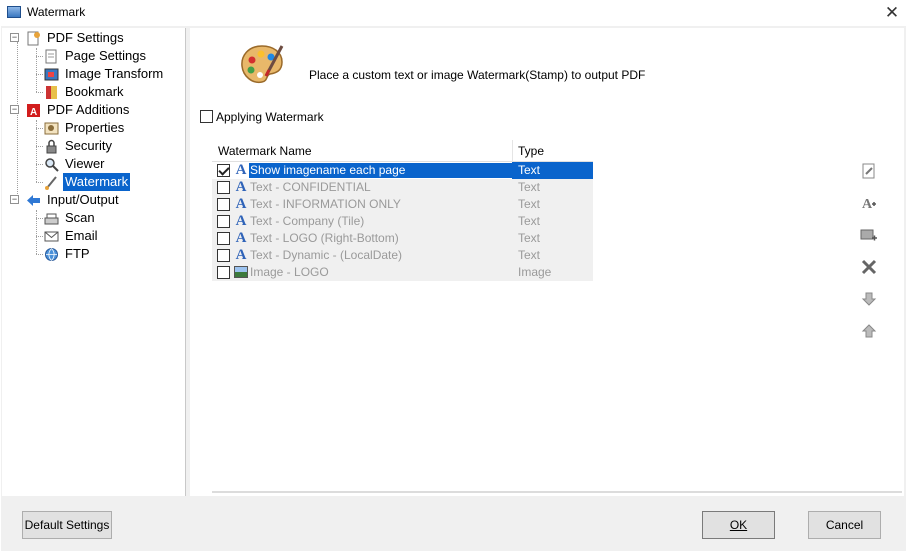 The height and width of the screenshot is (552, 907). What do you see at coordinates (95, 127) in the screenshot?
I see `tree-item-label: Properties` at bounding box center [95, 127].